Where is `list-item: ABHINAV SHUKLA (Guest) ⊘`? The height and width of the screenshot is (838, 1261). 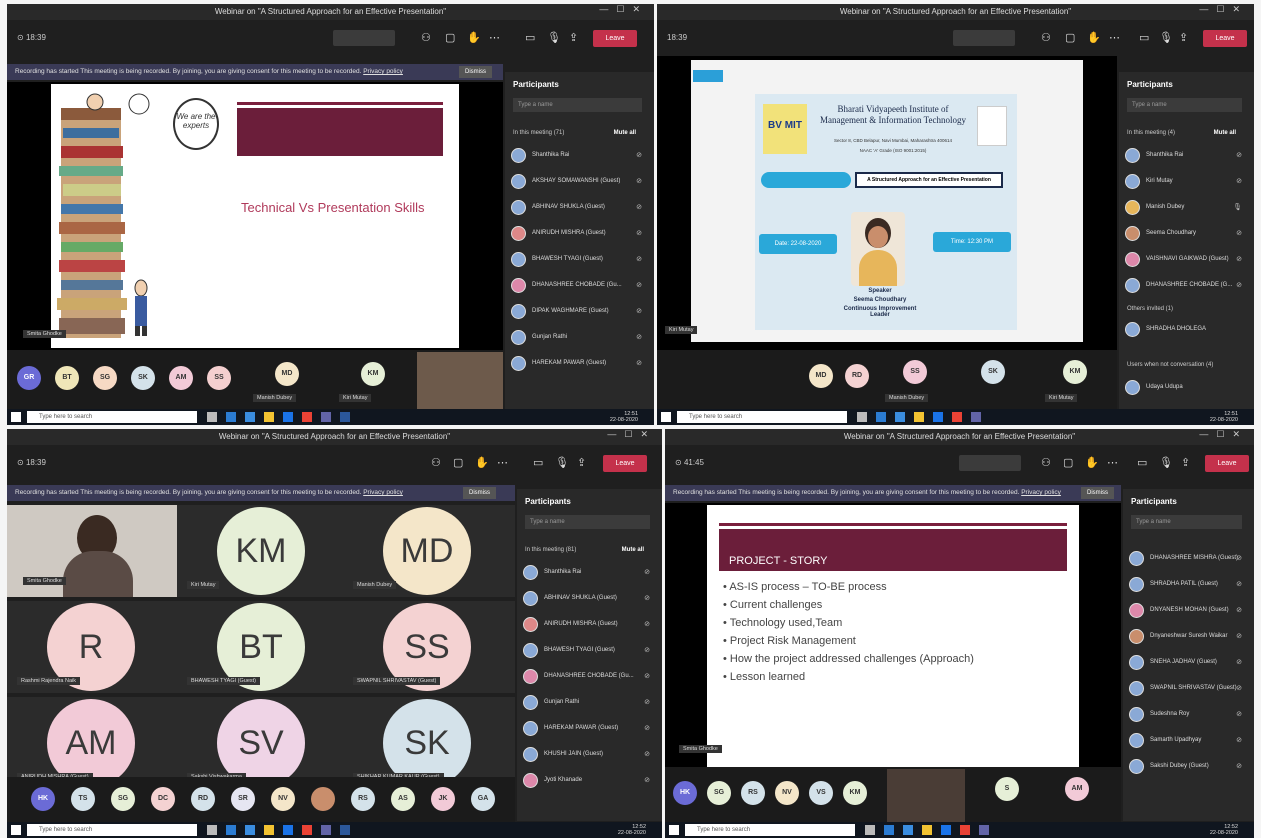
list-item: ABHINAV SHUKLA (Guest) ⊘ is located at coordinates (578, 207).